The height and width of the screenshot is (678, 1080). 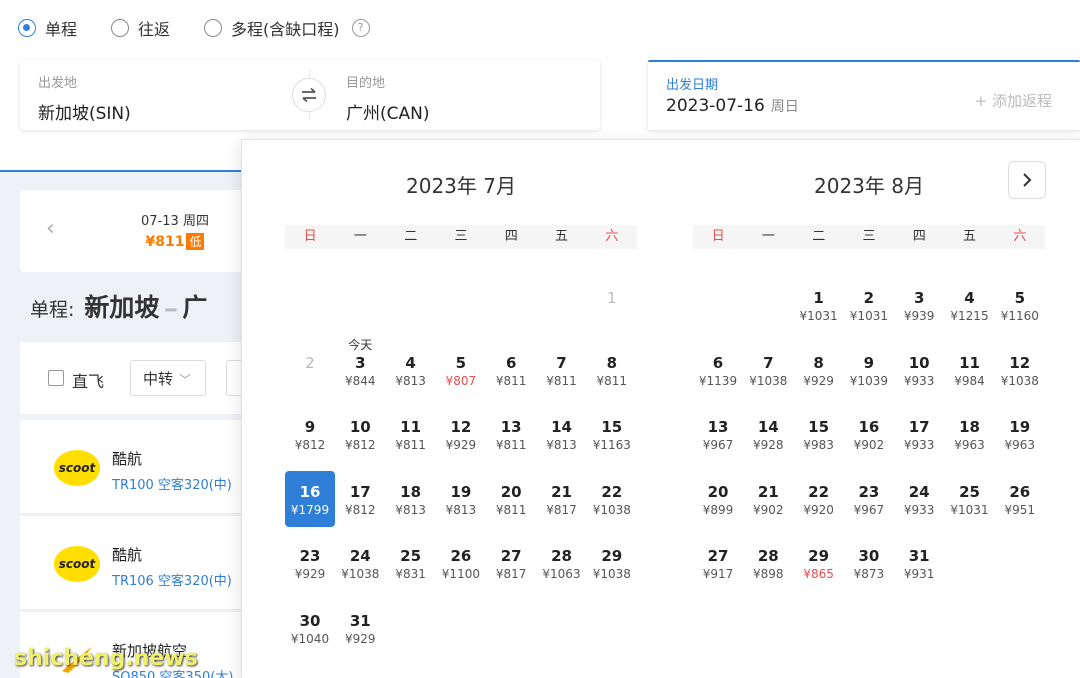 What do you see at coordinates (718, 434) in the screenshot?
I see `calendar-day: 13 ¥967` at bounding box center [718, 434].